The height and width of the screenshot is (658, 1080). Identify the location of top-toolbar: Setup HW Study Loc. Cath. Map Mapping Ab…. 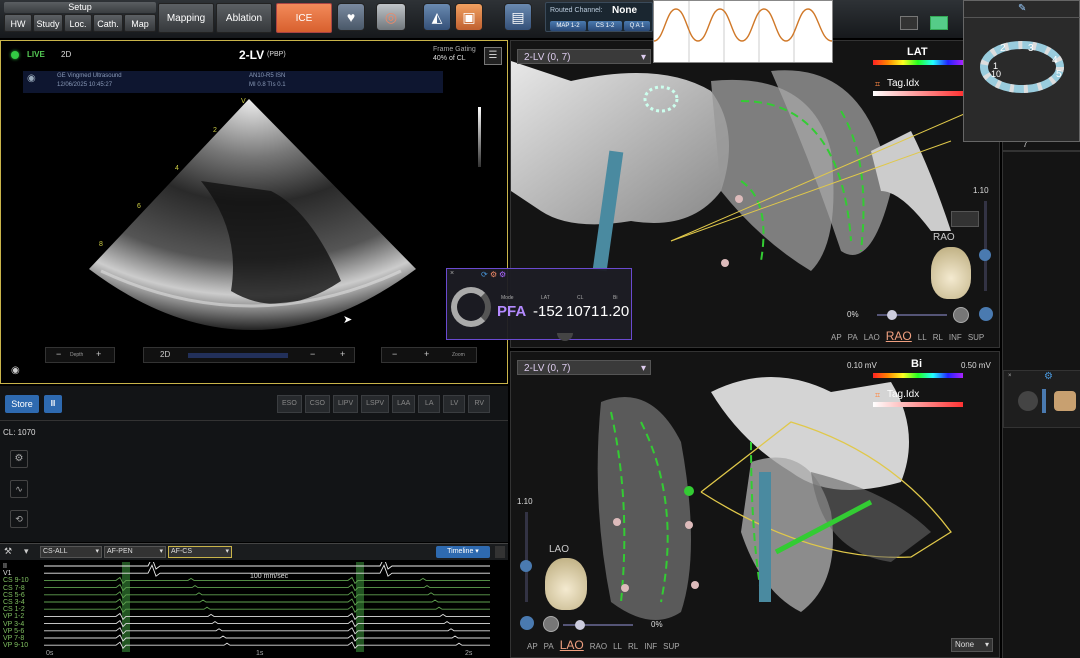
(540, 31).